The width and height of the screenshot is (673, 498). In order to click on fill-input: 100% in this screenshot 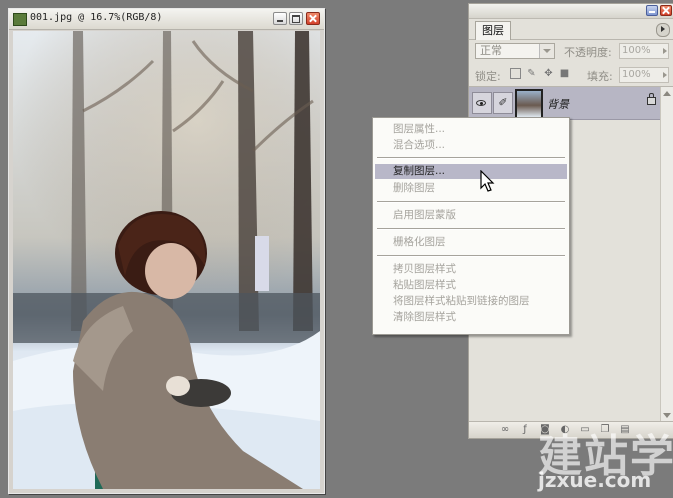, I will do `click(644, 75)`.